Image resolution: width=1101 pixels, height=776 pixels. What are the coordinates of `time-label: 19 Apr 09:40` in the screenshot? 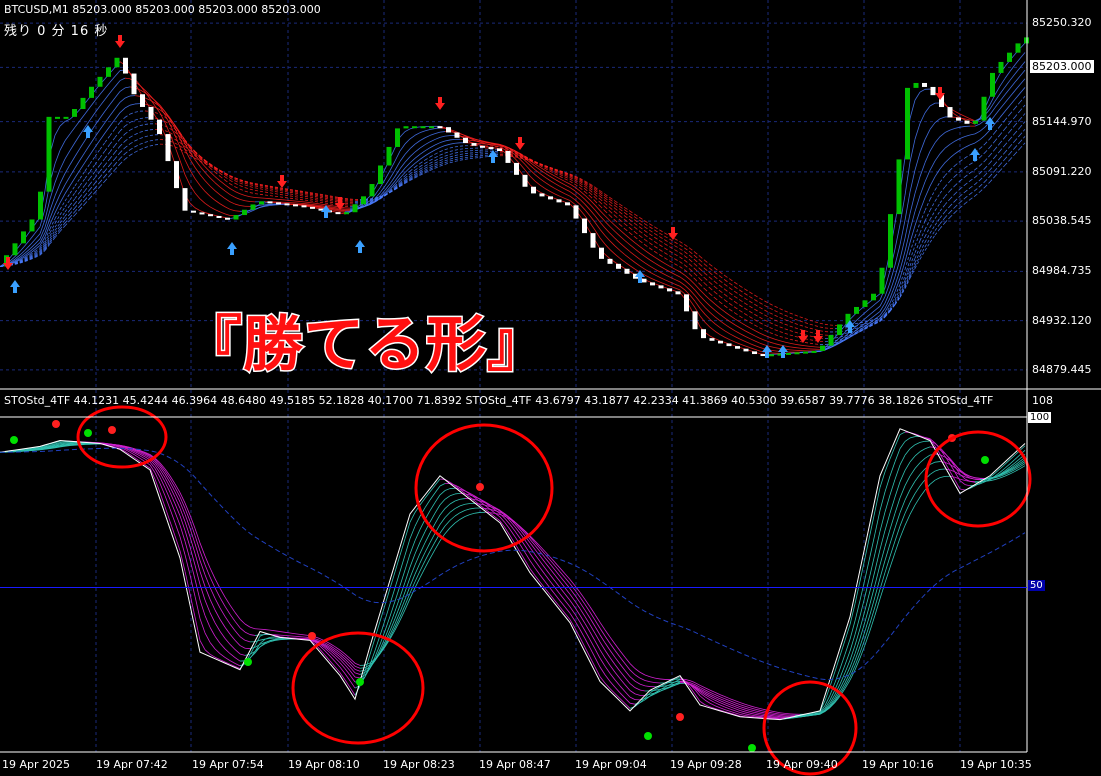 It's located at (802, 764).